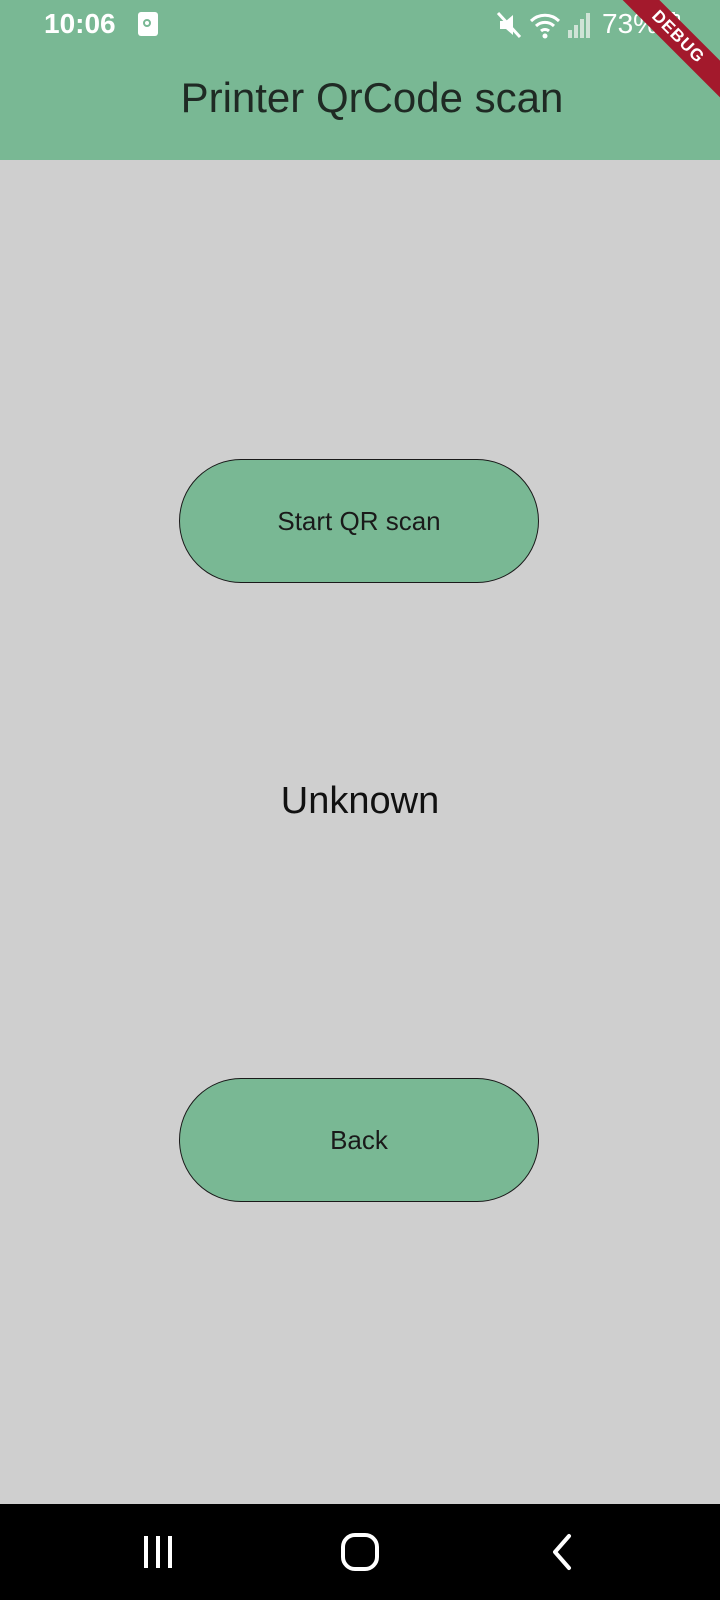 The height and width of the screenshot is (1600, 720). I want to click on signal-icon, so click(579, 25).